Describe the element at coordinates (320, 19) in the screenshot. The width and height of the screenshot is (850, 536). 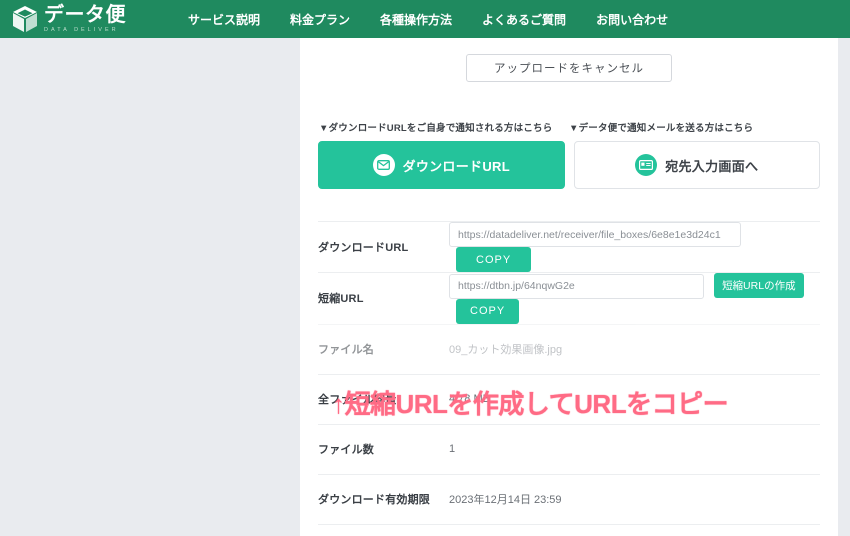
I see `nav-item-pricing: 料金プラン` at that location.